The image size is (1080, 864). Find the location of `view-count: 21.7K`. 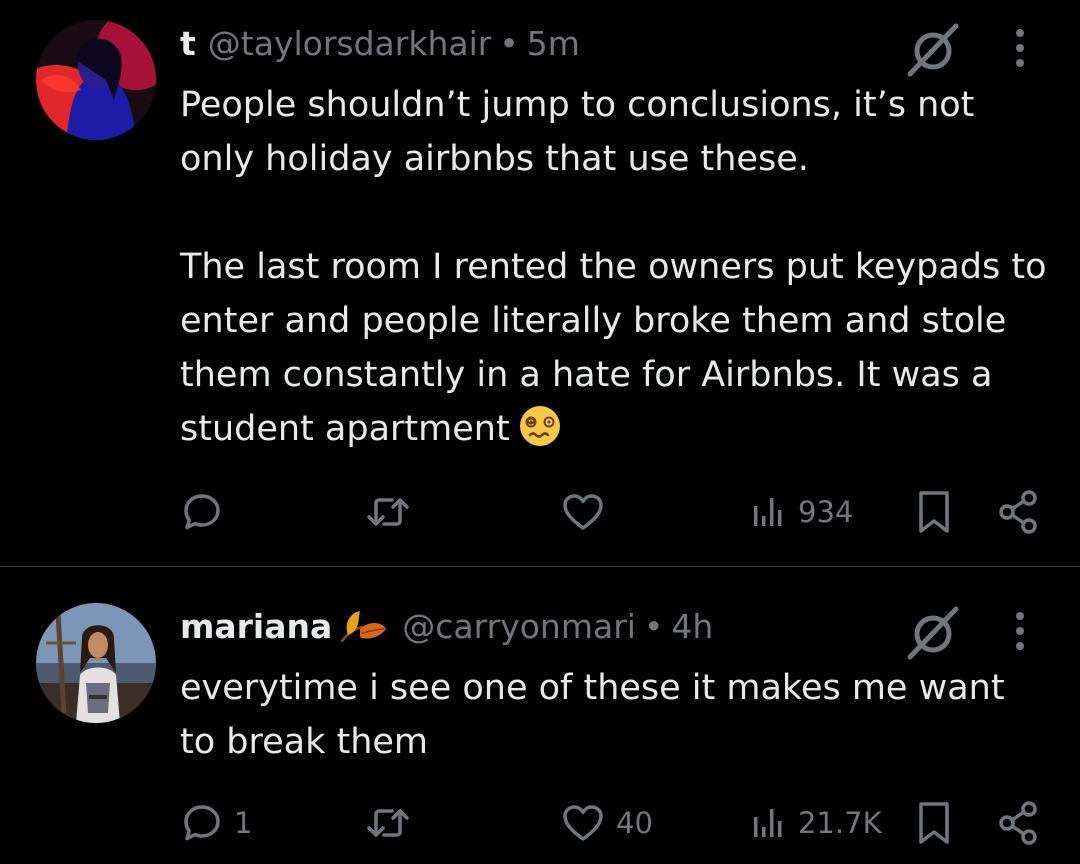

view-count: 21.7K is located at coordinates (840, 823).